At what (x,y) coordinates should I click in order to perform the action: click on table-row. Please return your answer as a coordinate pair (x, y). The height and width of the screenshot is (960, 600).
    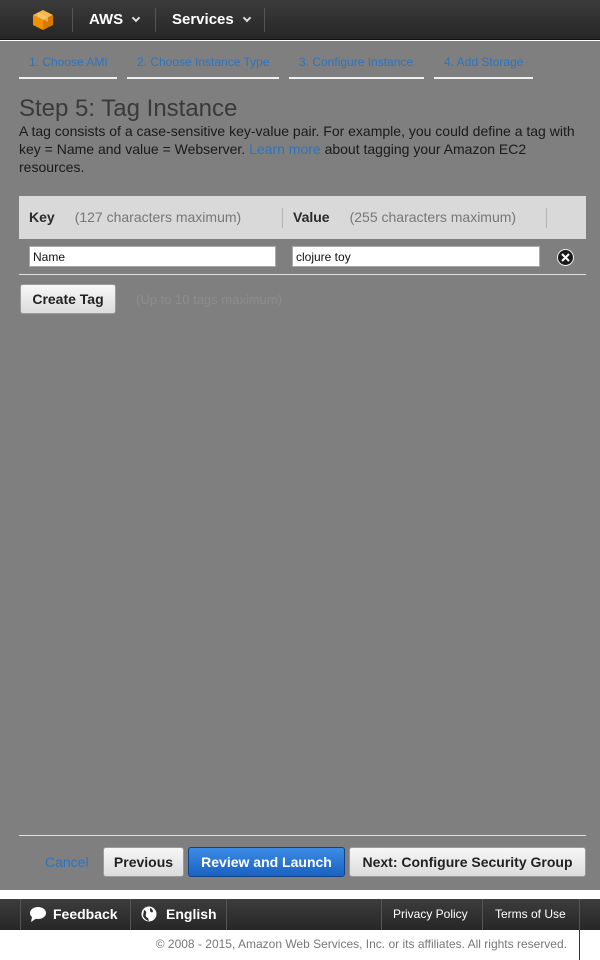
    Looking at the image, I should click on (302, 257).